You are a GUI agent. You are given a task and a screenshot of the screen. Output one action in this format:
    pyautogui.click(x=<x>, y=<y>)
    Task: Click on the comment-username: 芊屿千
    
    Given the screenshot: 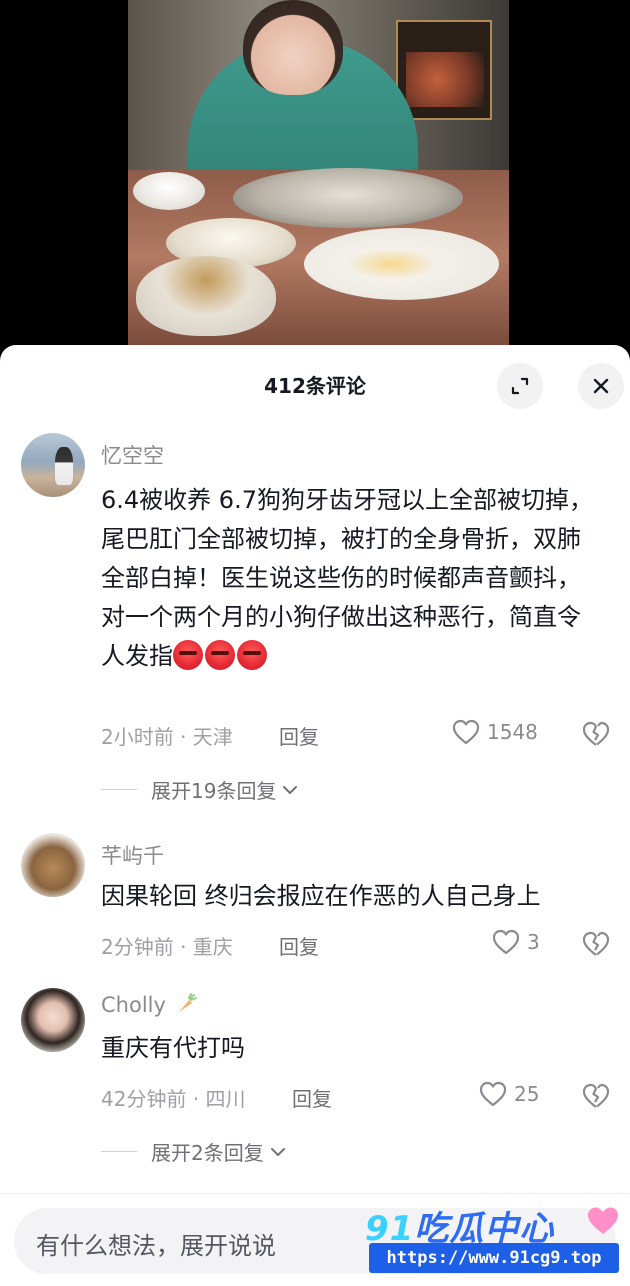 What is the action you would take?
    pyautogui.click(x=132, y=855)
    